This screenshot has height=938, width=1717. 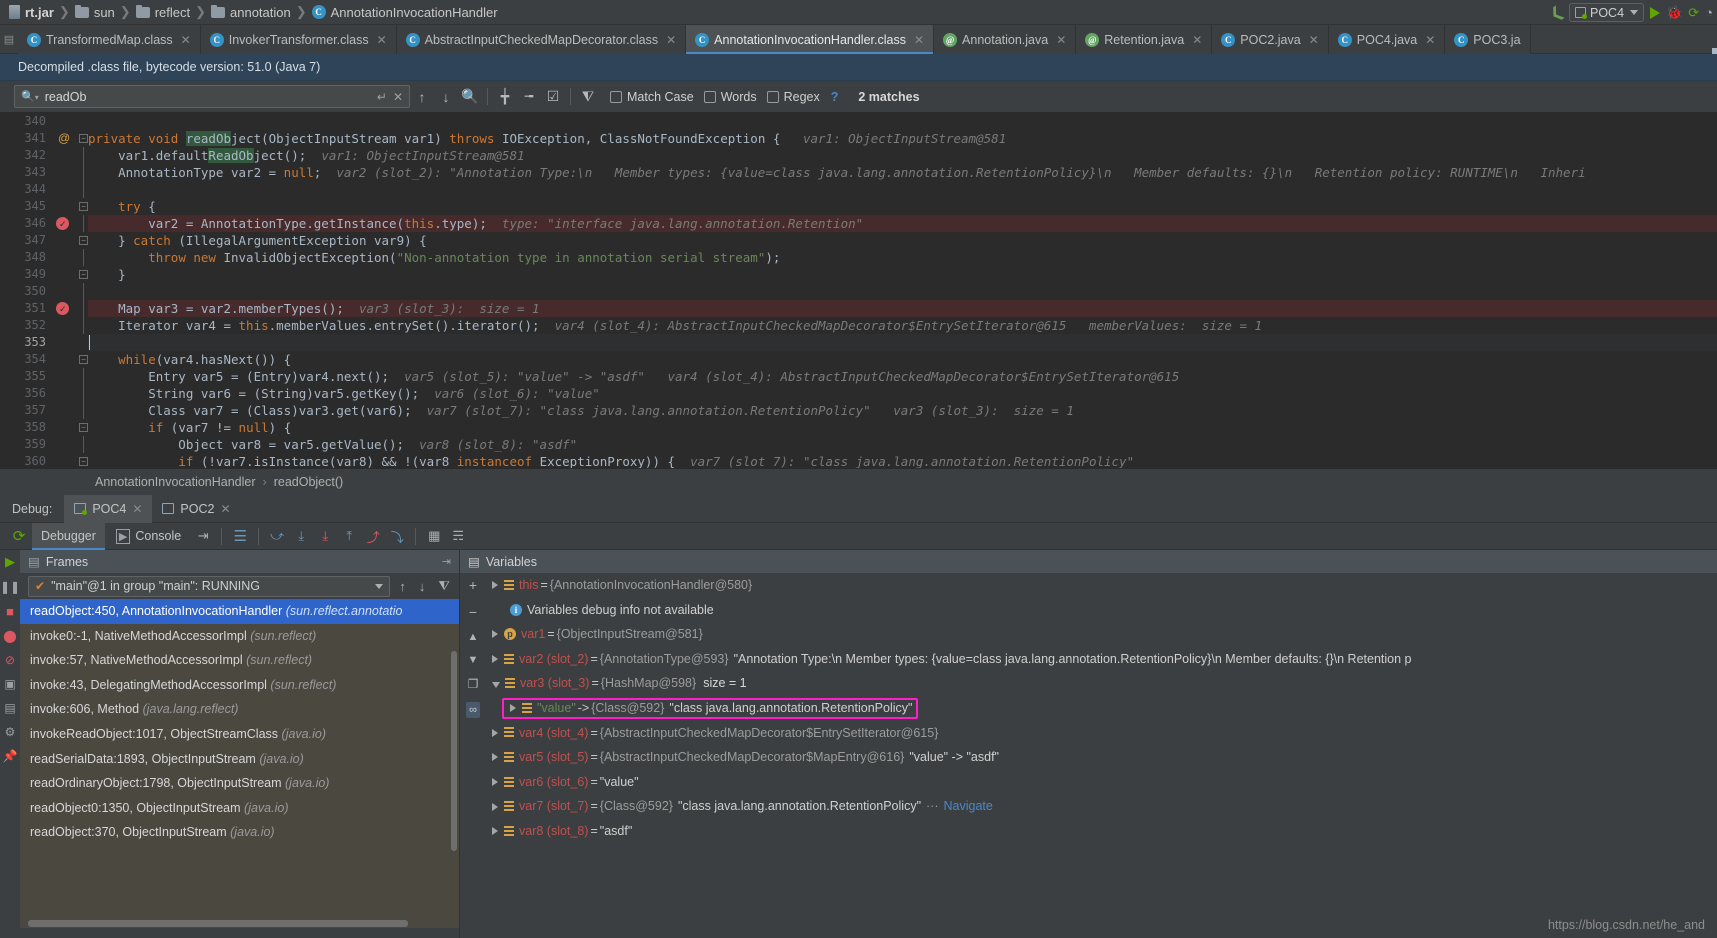 What do you see at coordinates (434, 536) in the screenshot?
I see `evaluate-icon: ▦` at bounding box center [434, 536].